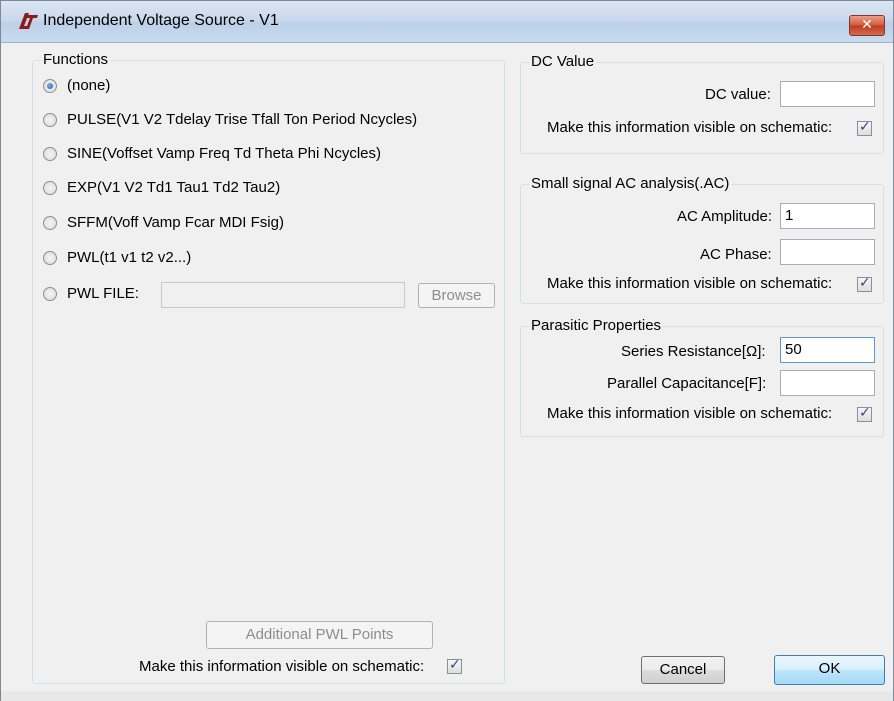 The width and height of the screenshot is (894, 701). What do you see at coordinates (129, 257) in the screenshot?
I see `radio-label: PWL(t1 v1 t2 v2...)` at bounding box center [129, 257].